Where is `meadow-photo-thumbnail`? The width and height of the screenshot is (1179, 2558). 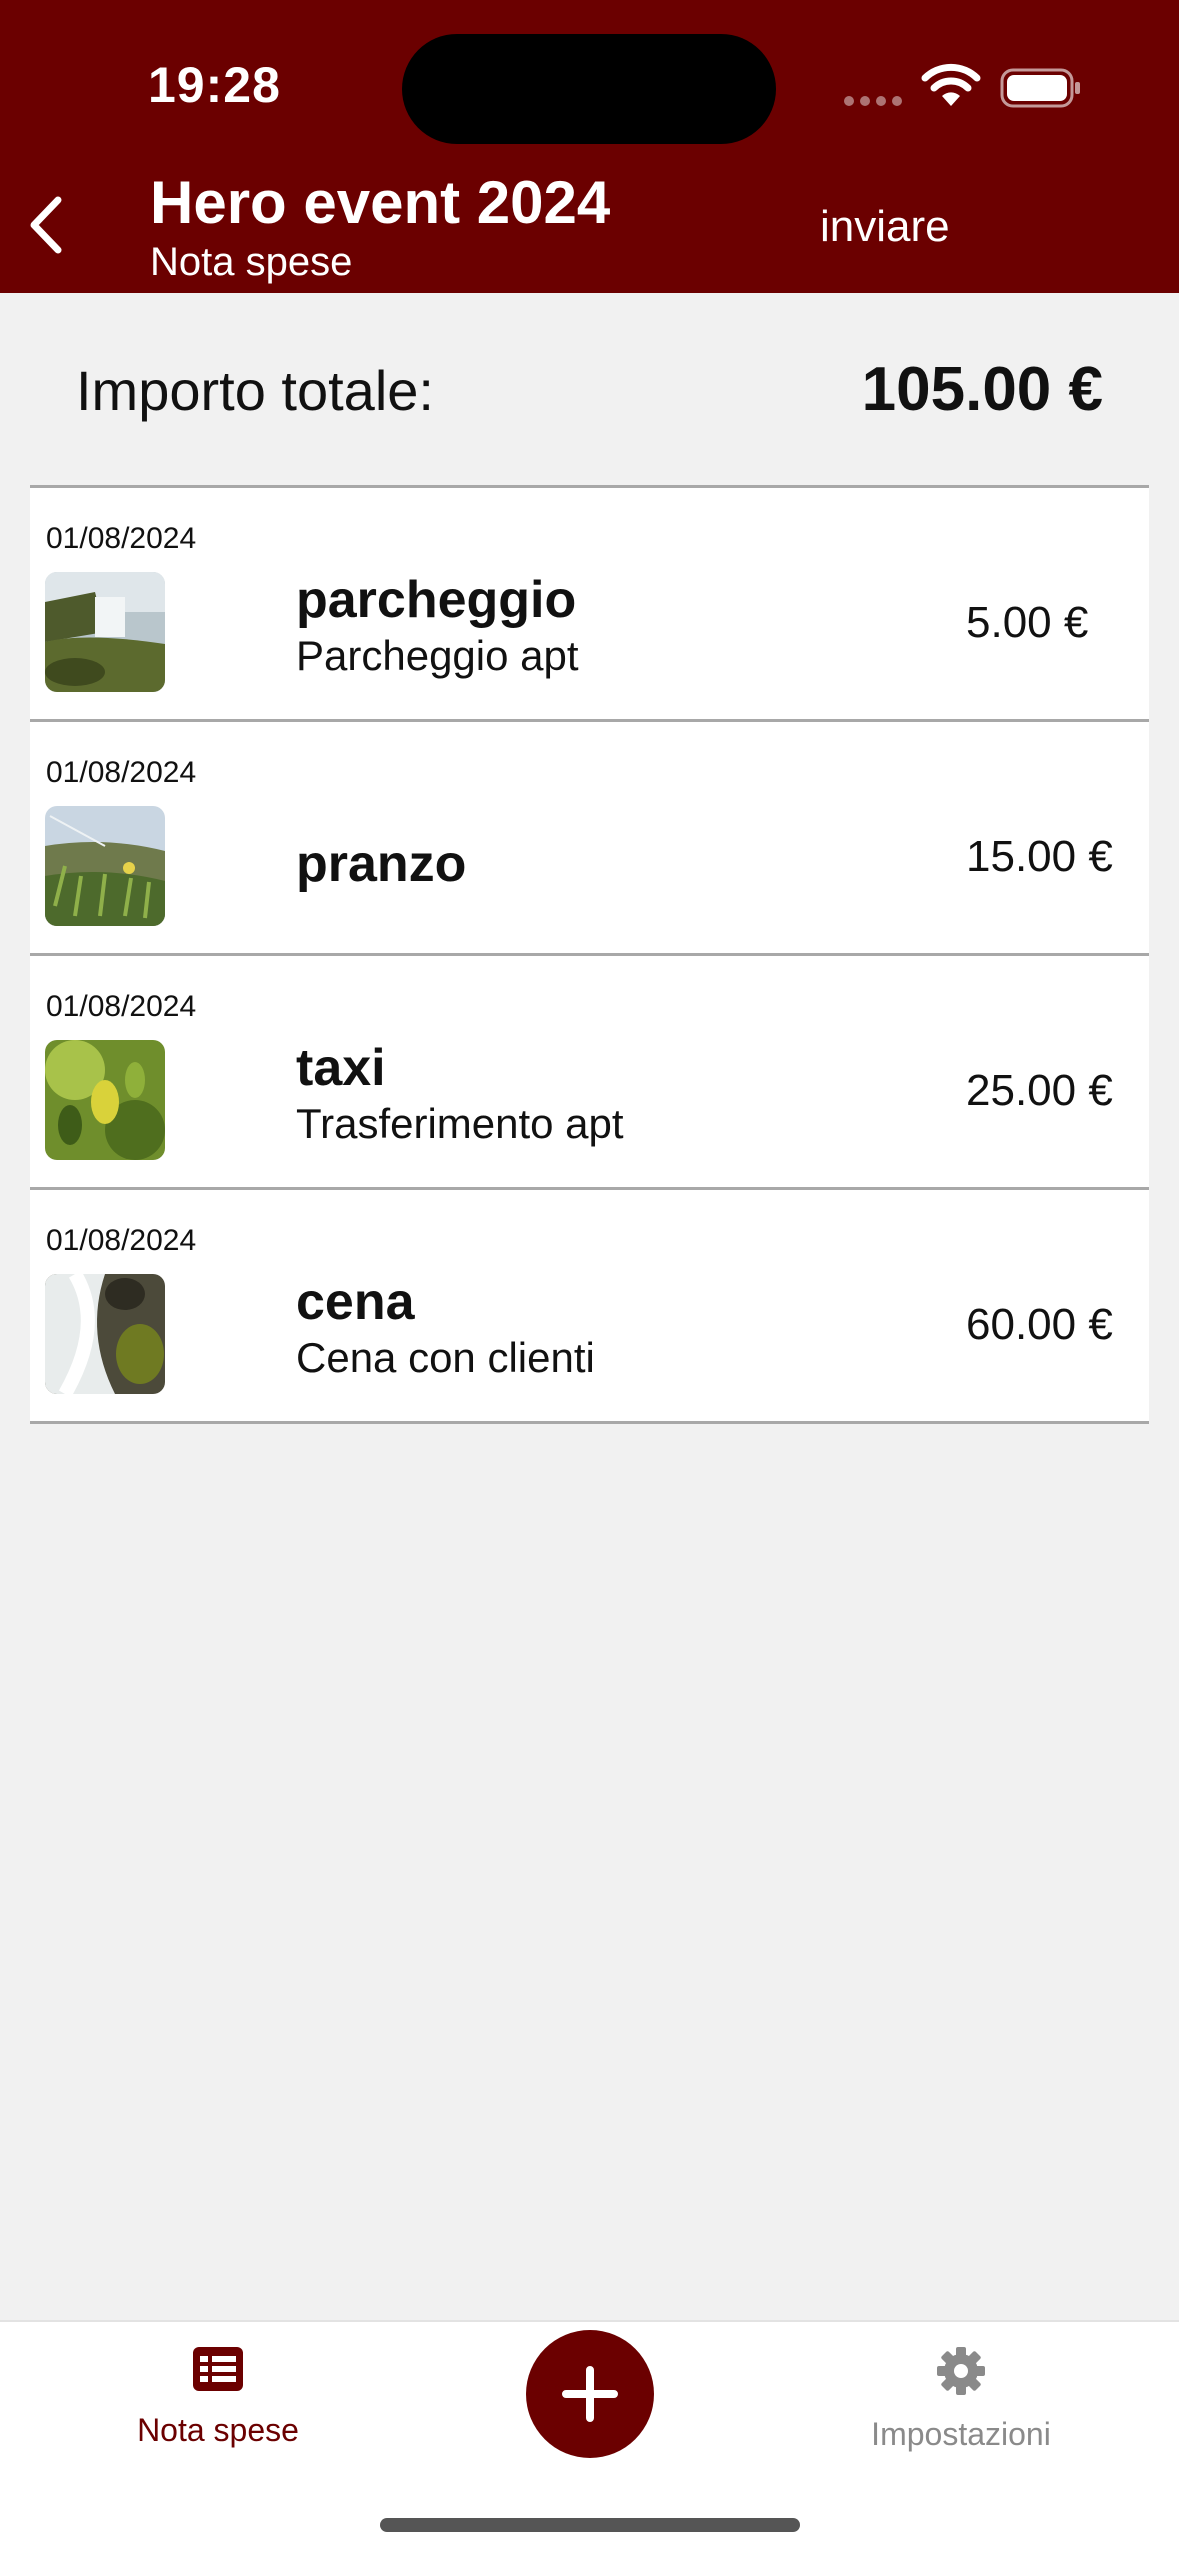 meadow-photo-thumbnail is located at coordinates (105, 866).